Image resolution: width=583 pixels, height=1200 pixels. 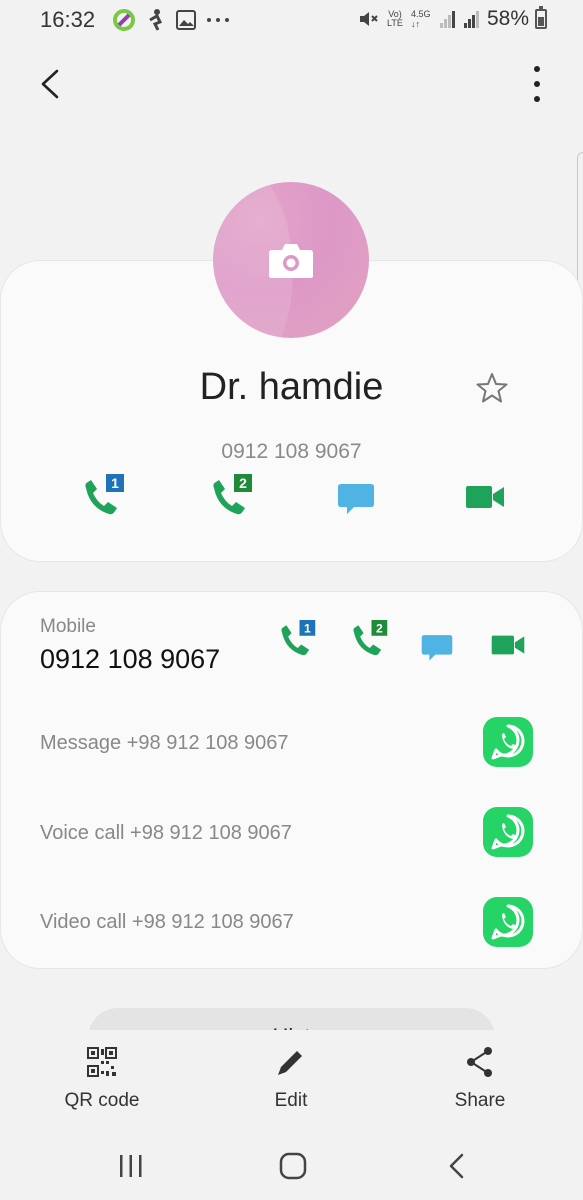 I want to click on recent-apps-button, so click(x=131, y=1166).